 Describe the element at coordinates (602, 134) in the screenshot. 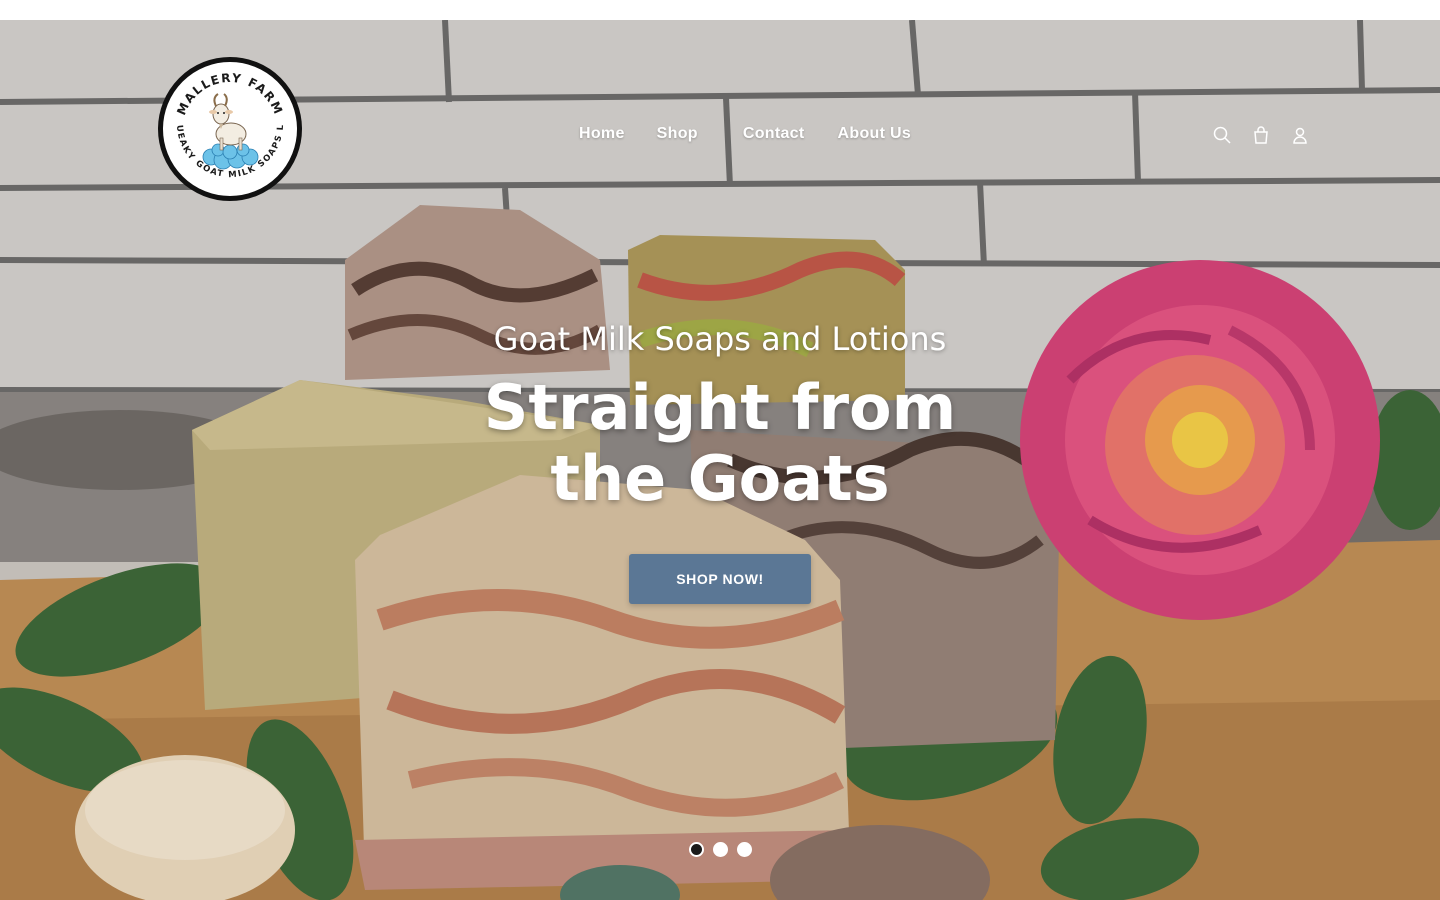

I see `nav-item-home: Home` at that location.